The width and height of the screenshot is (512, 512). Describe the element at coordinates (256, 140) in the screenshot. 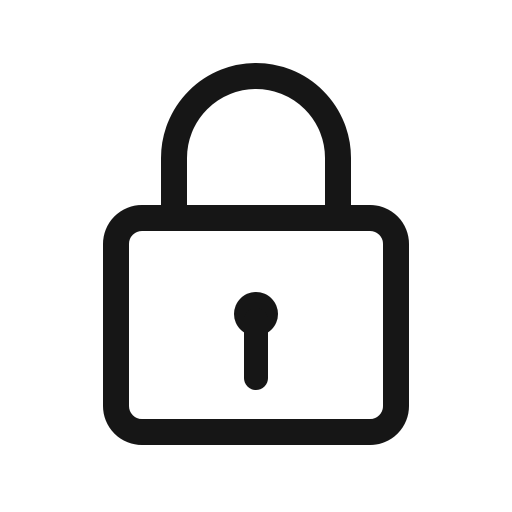

I see `lock-shackle` at that location.